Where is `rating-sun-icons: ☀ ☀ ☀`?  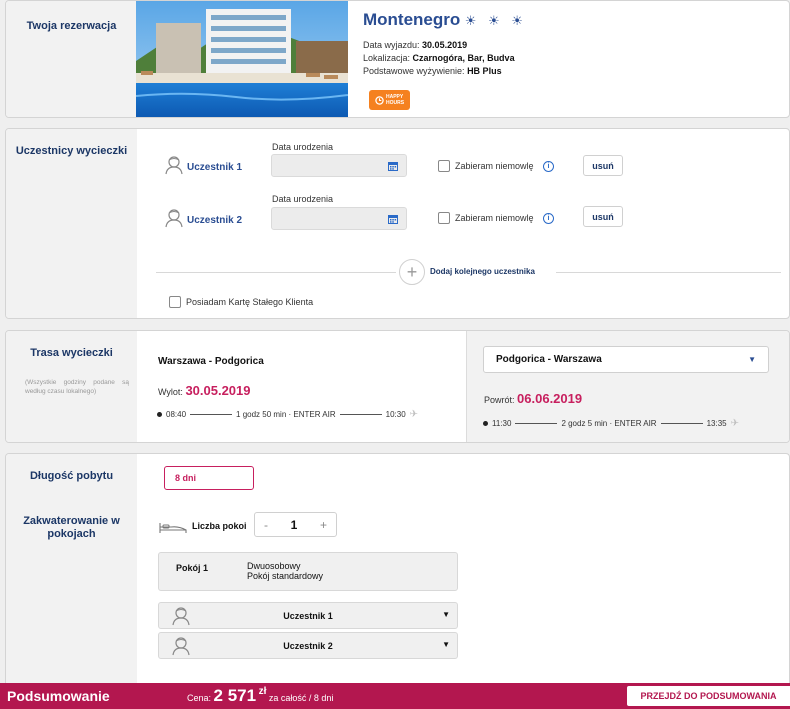 rating-sun-icons: ☀ ☀ ☀ is located at coordinates (495, 20).